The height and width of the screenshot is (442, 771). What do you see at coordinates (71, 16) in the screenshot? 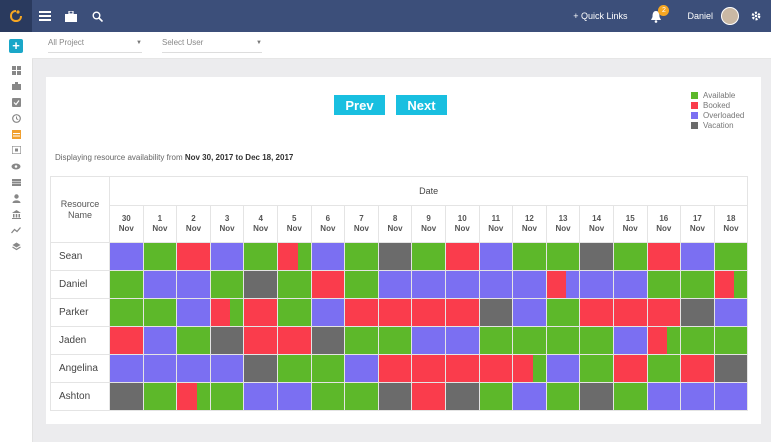
I see `briefcase-icon` at bounding box center [71, 16].